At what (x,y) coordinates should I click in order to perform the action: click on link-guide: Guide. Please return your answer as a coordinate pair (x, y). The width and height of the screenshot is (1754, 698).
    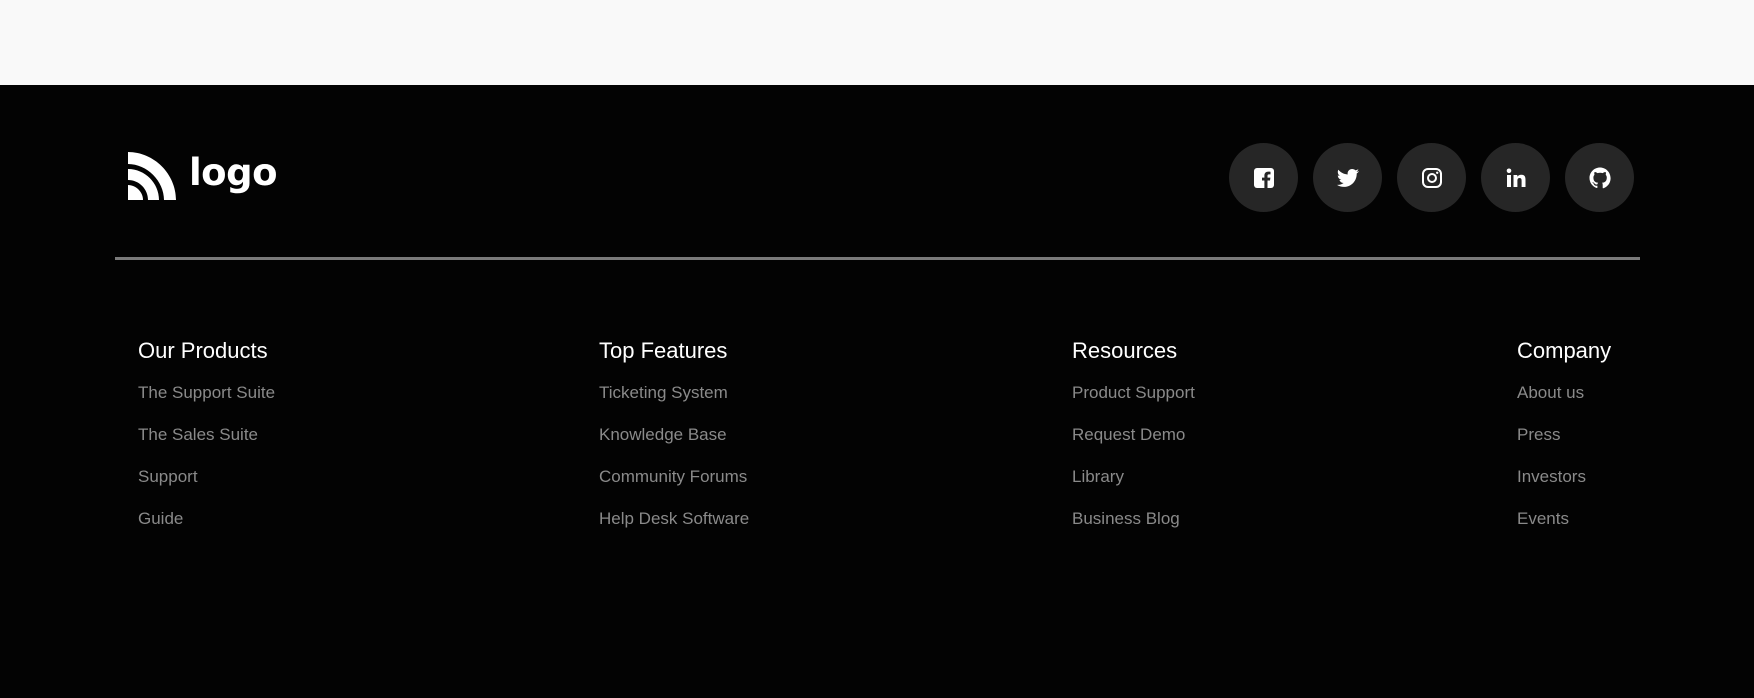
    Looking at the image, I should click on (206, 518).